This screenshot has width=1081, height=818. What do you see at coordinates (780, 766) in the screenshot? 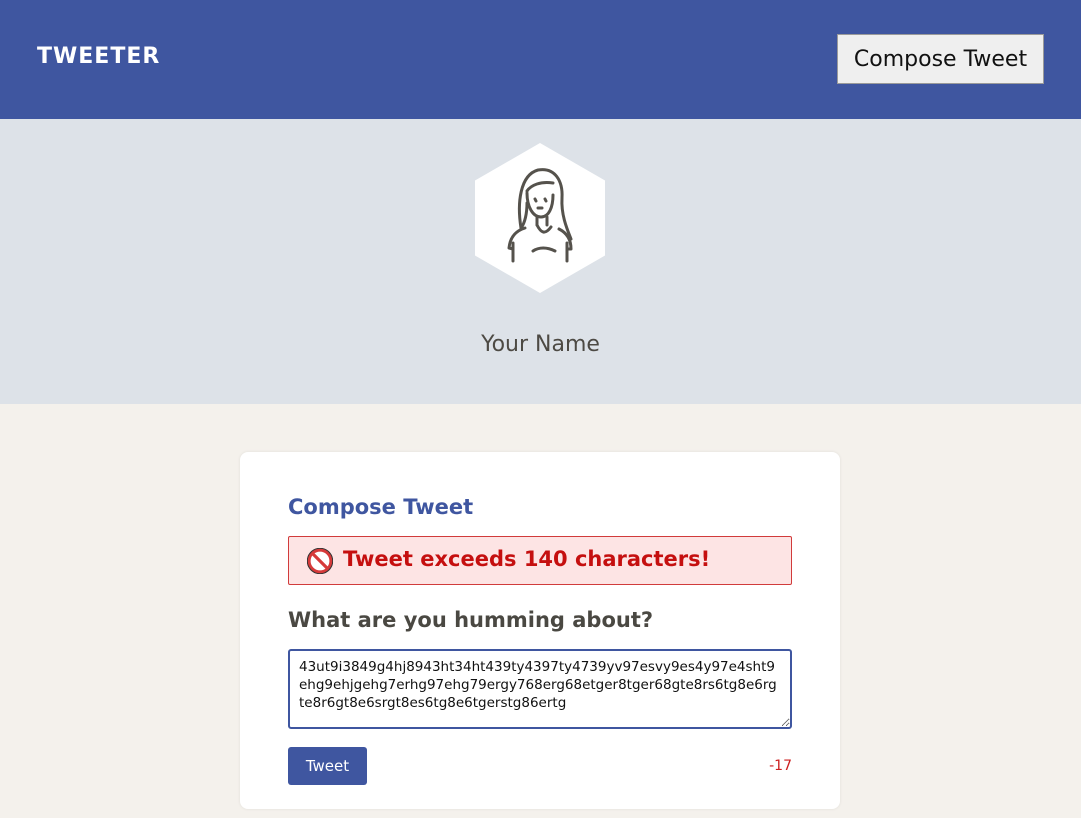
I see `character-counter: -17` at bounding box center [780, 766].